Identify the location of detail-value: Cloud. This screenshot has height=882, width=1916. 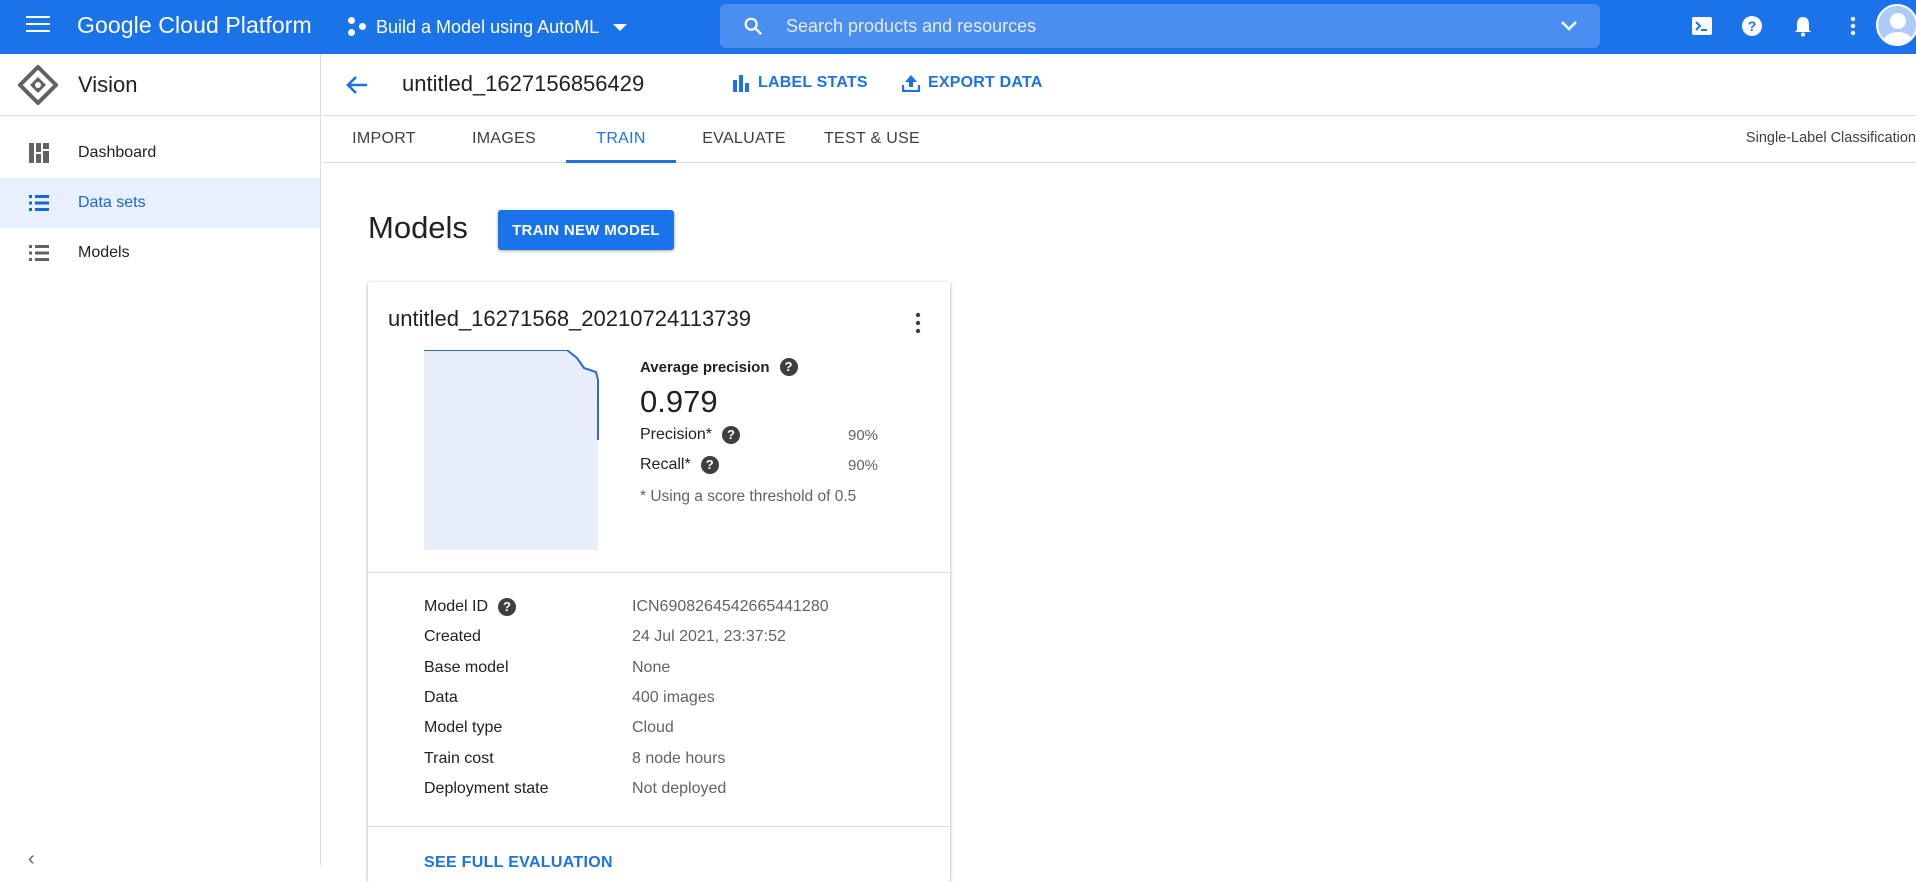
(653, 728).